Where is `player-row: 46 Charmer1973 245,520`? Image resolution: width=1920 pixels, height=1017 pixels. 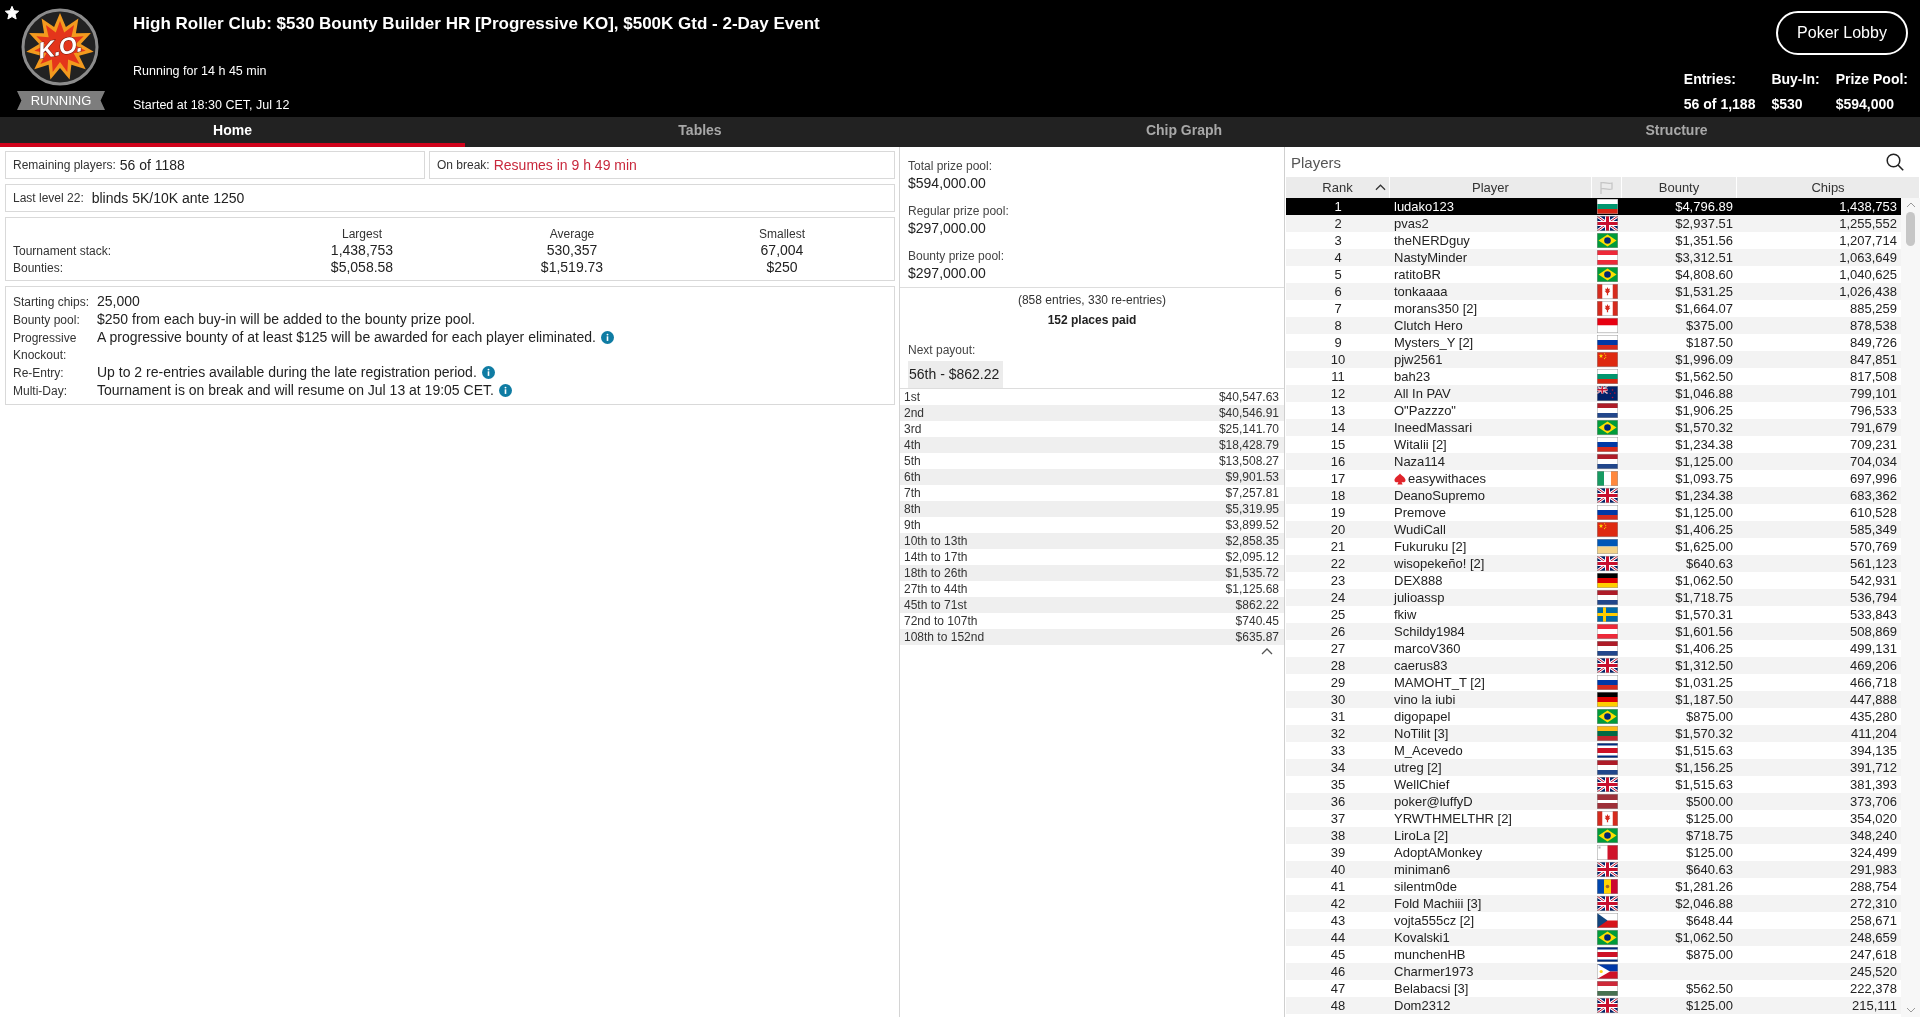
player-row: 46 Charmer1973 245,520 is located at coordinates (1593, 971).